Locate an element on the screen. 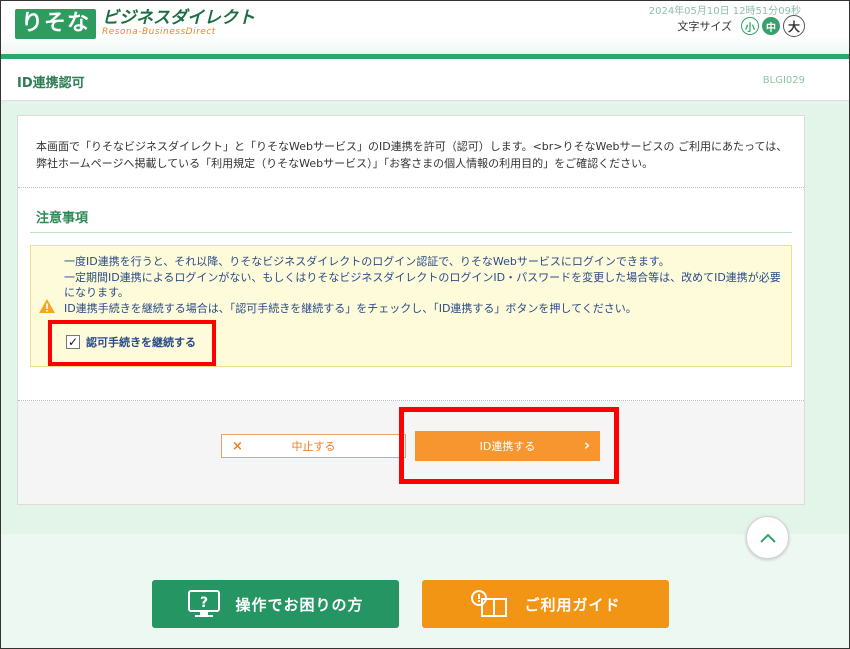 This screenshot has height=649, width=850. cancel-button: × 中止する is located at coordinates (313, 446).